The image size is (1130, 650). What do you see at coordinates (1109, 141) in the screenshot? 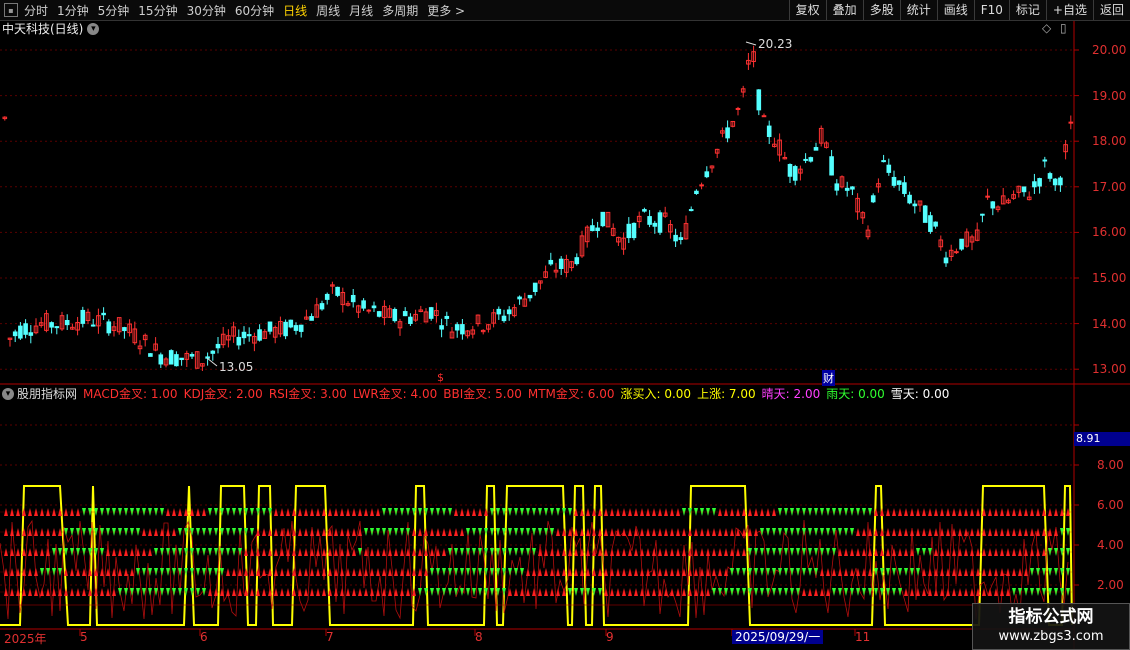
I see `price-axis-tick: 18.00` at bounding box center [1109, 141].